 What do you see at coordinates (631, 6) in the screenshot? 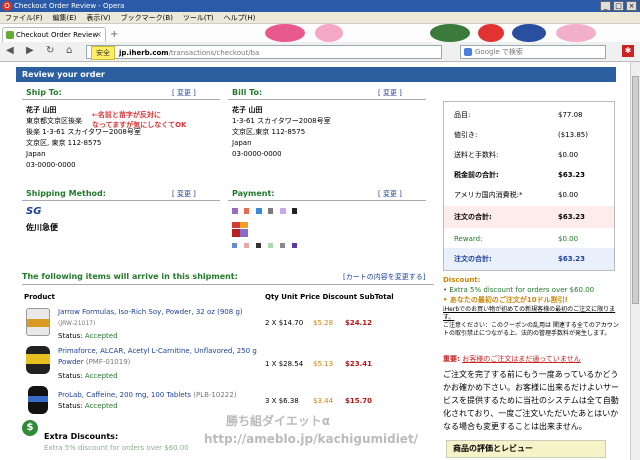
I see `close-icon: ×` at bounding box center [631, 6].